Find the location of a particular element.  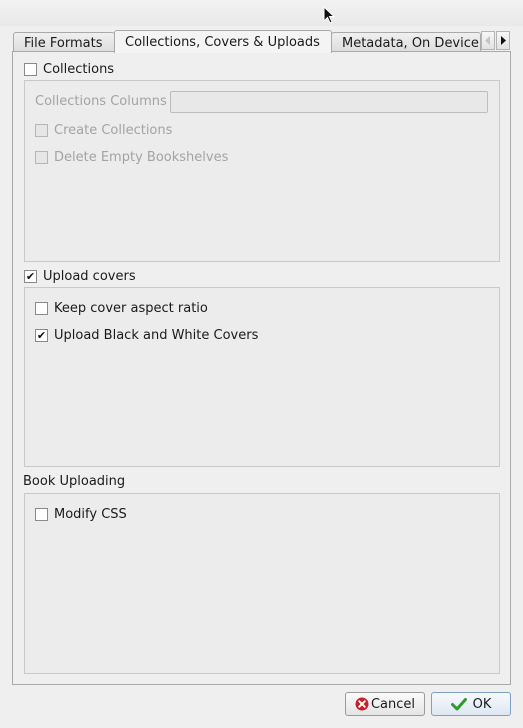

tab-label: File Formats is located at coordinates (63, 43).